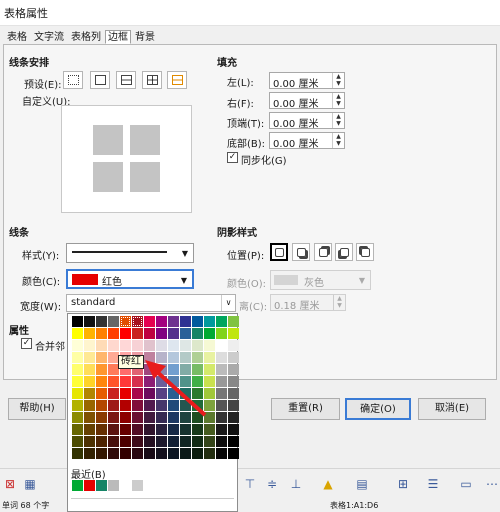 This screenshot has height=512, width=500. I want to click on shadow-color-dropdown: 灰色 ▼, so click(320, 280).